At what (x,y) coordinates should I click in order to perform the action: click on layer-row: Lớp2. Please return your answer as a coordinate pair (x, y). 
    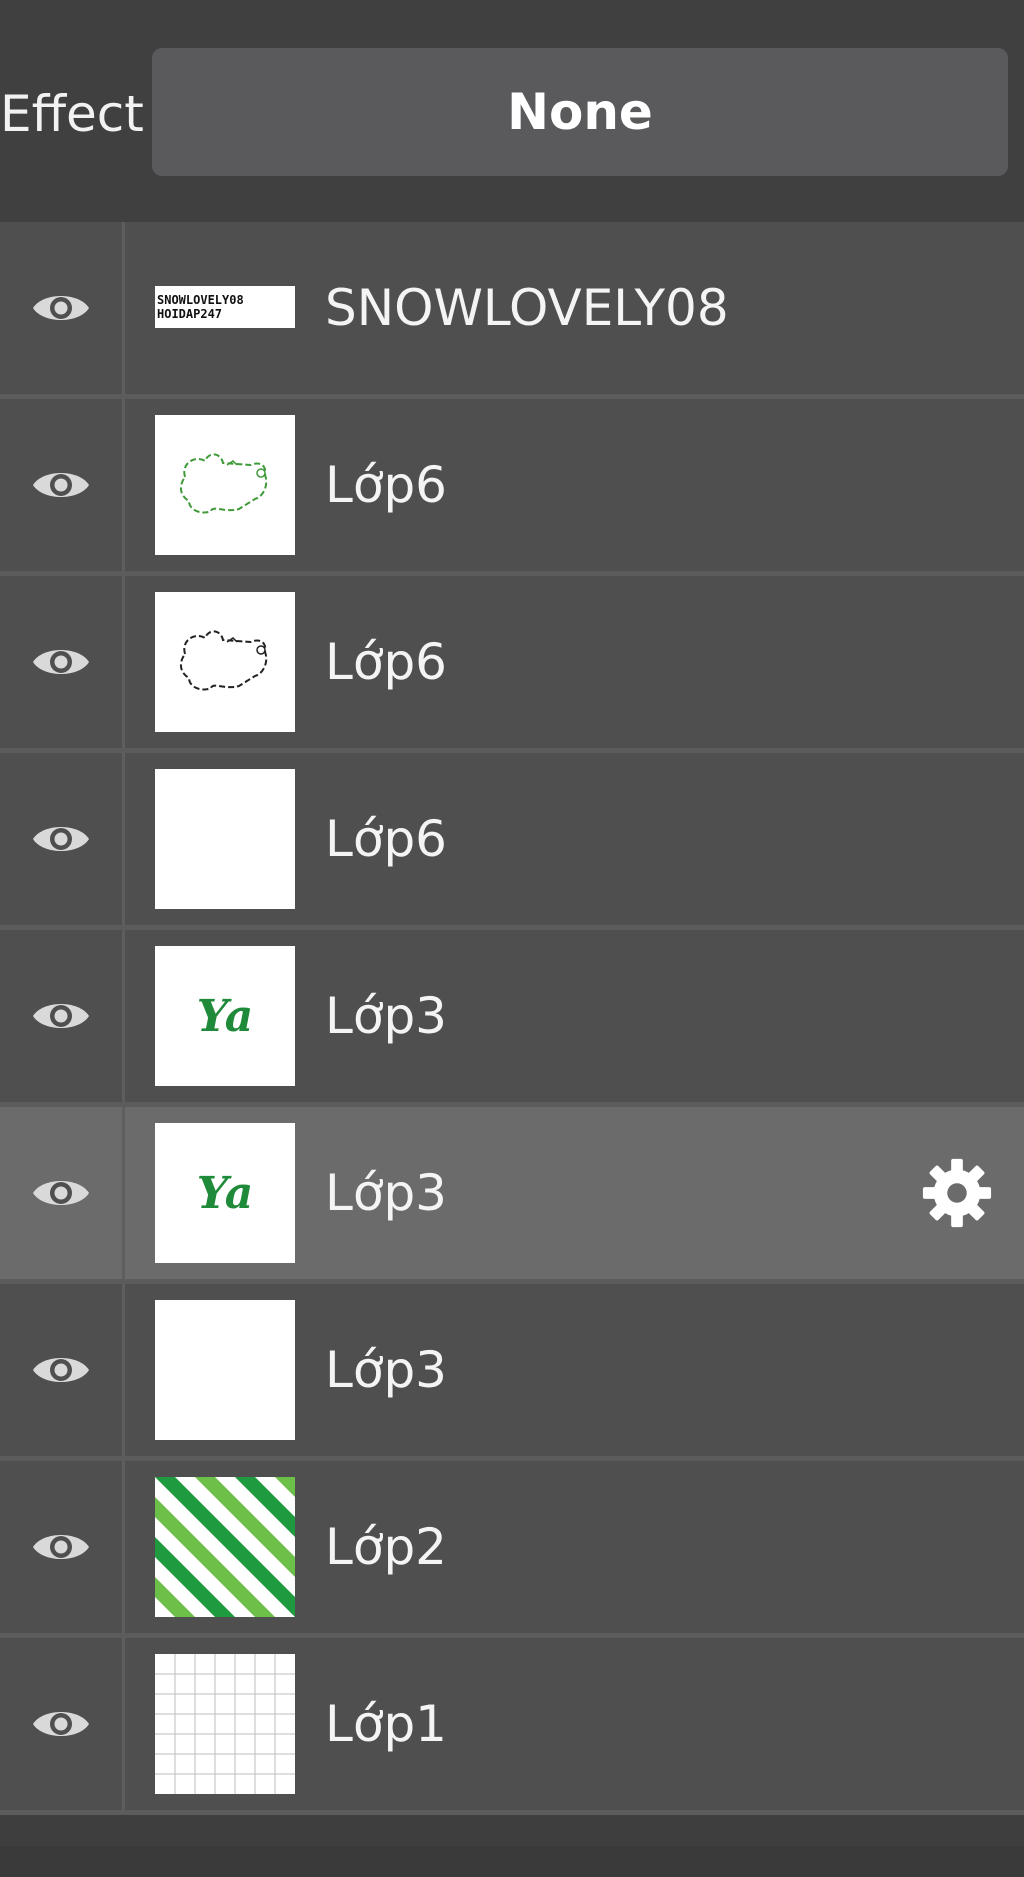
    Looking at the image, I should click on (512, 1549).